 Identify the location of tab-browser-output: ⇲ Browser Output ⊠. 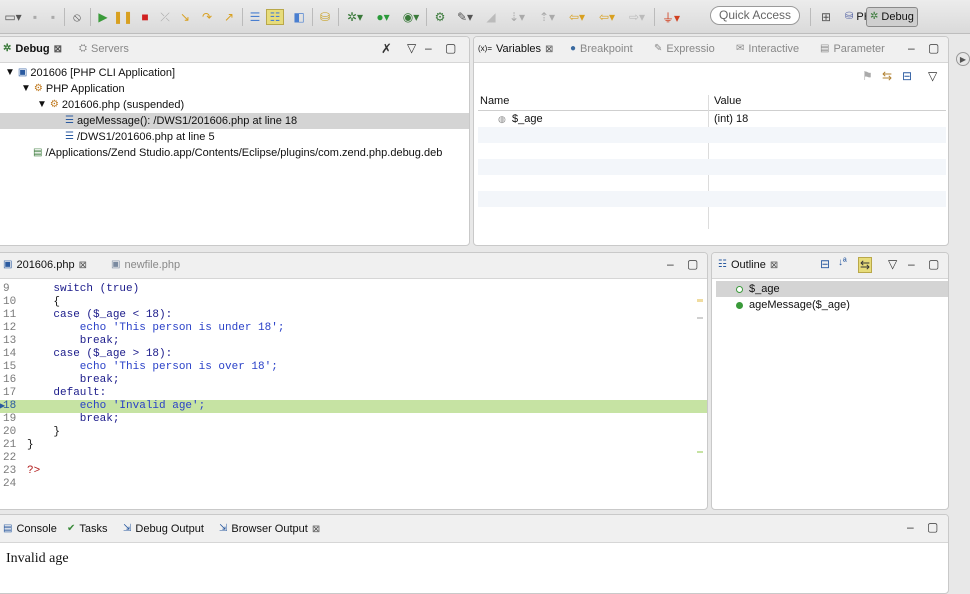
(269, 529).